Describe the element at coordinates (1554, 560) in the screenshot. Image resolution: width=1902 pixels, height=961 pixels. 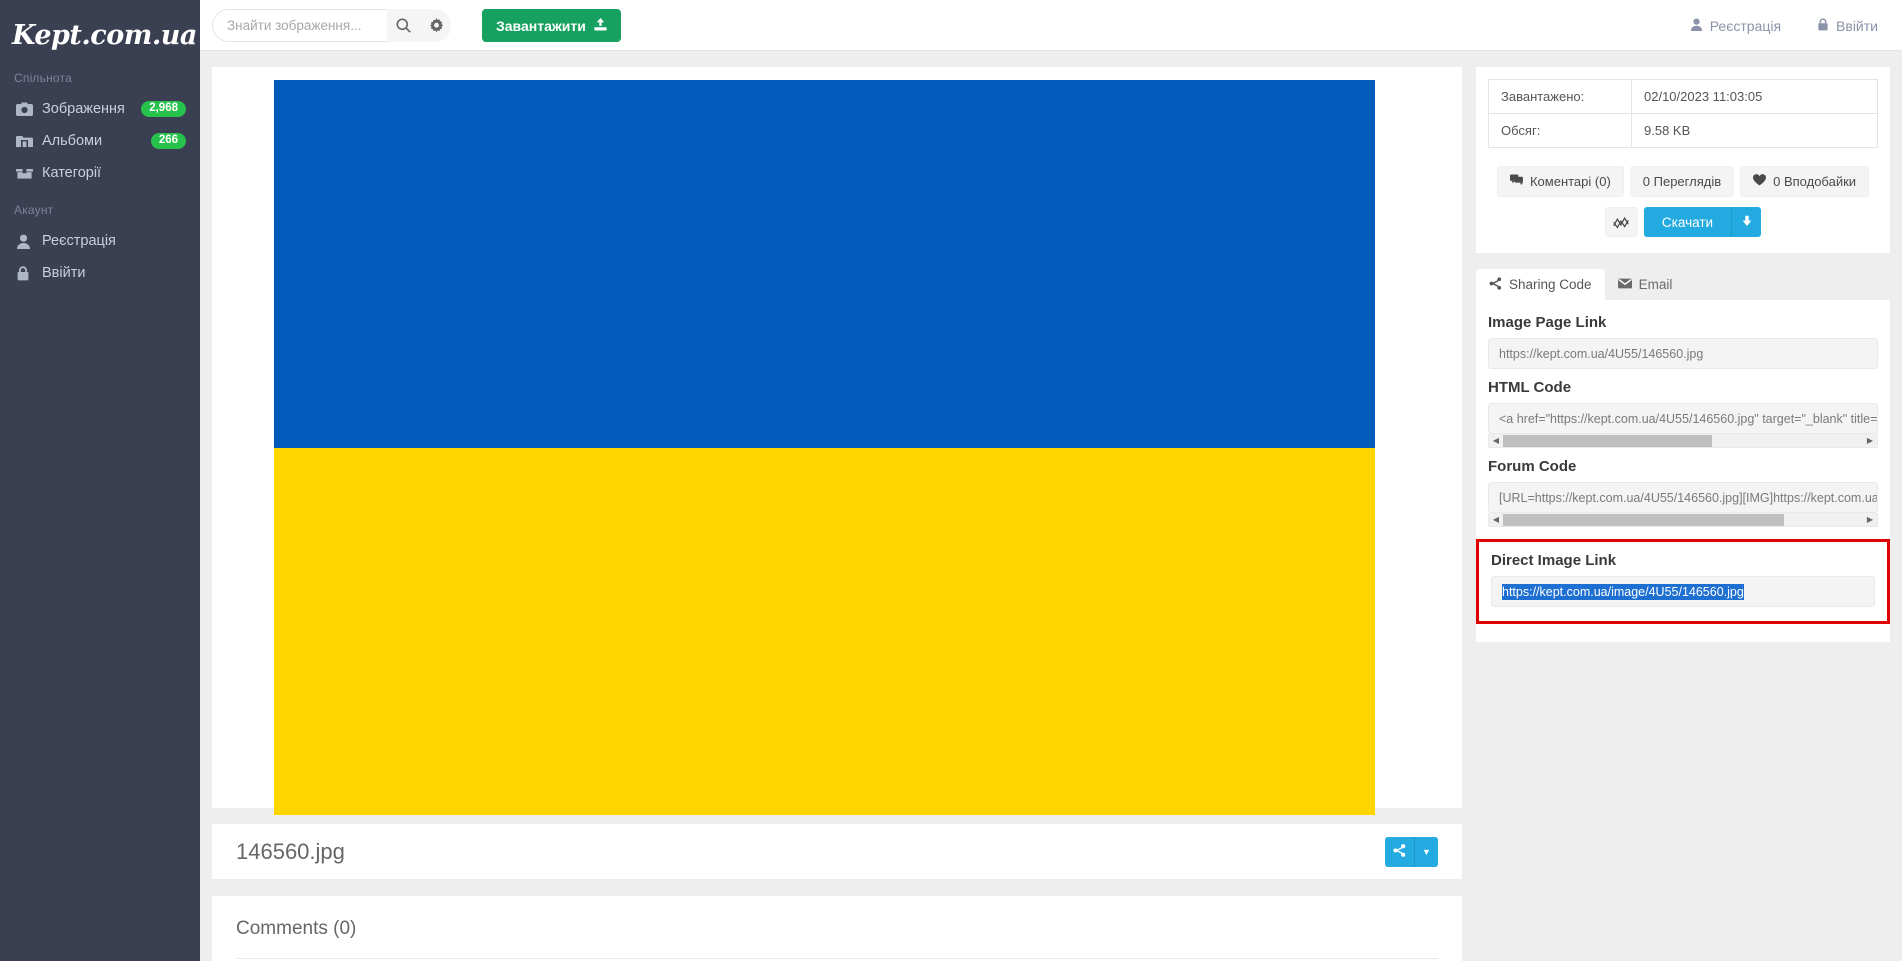
I see `direct-image-link-label: Direct Image Link` at that location.